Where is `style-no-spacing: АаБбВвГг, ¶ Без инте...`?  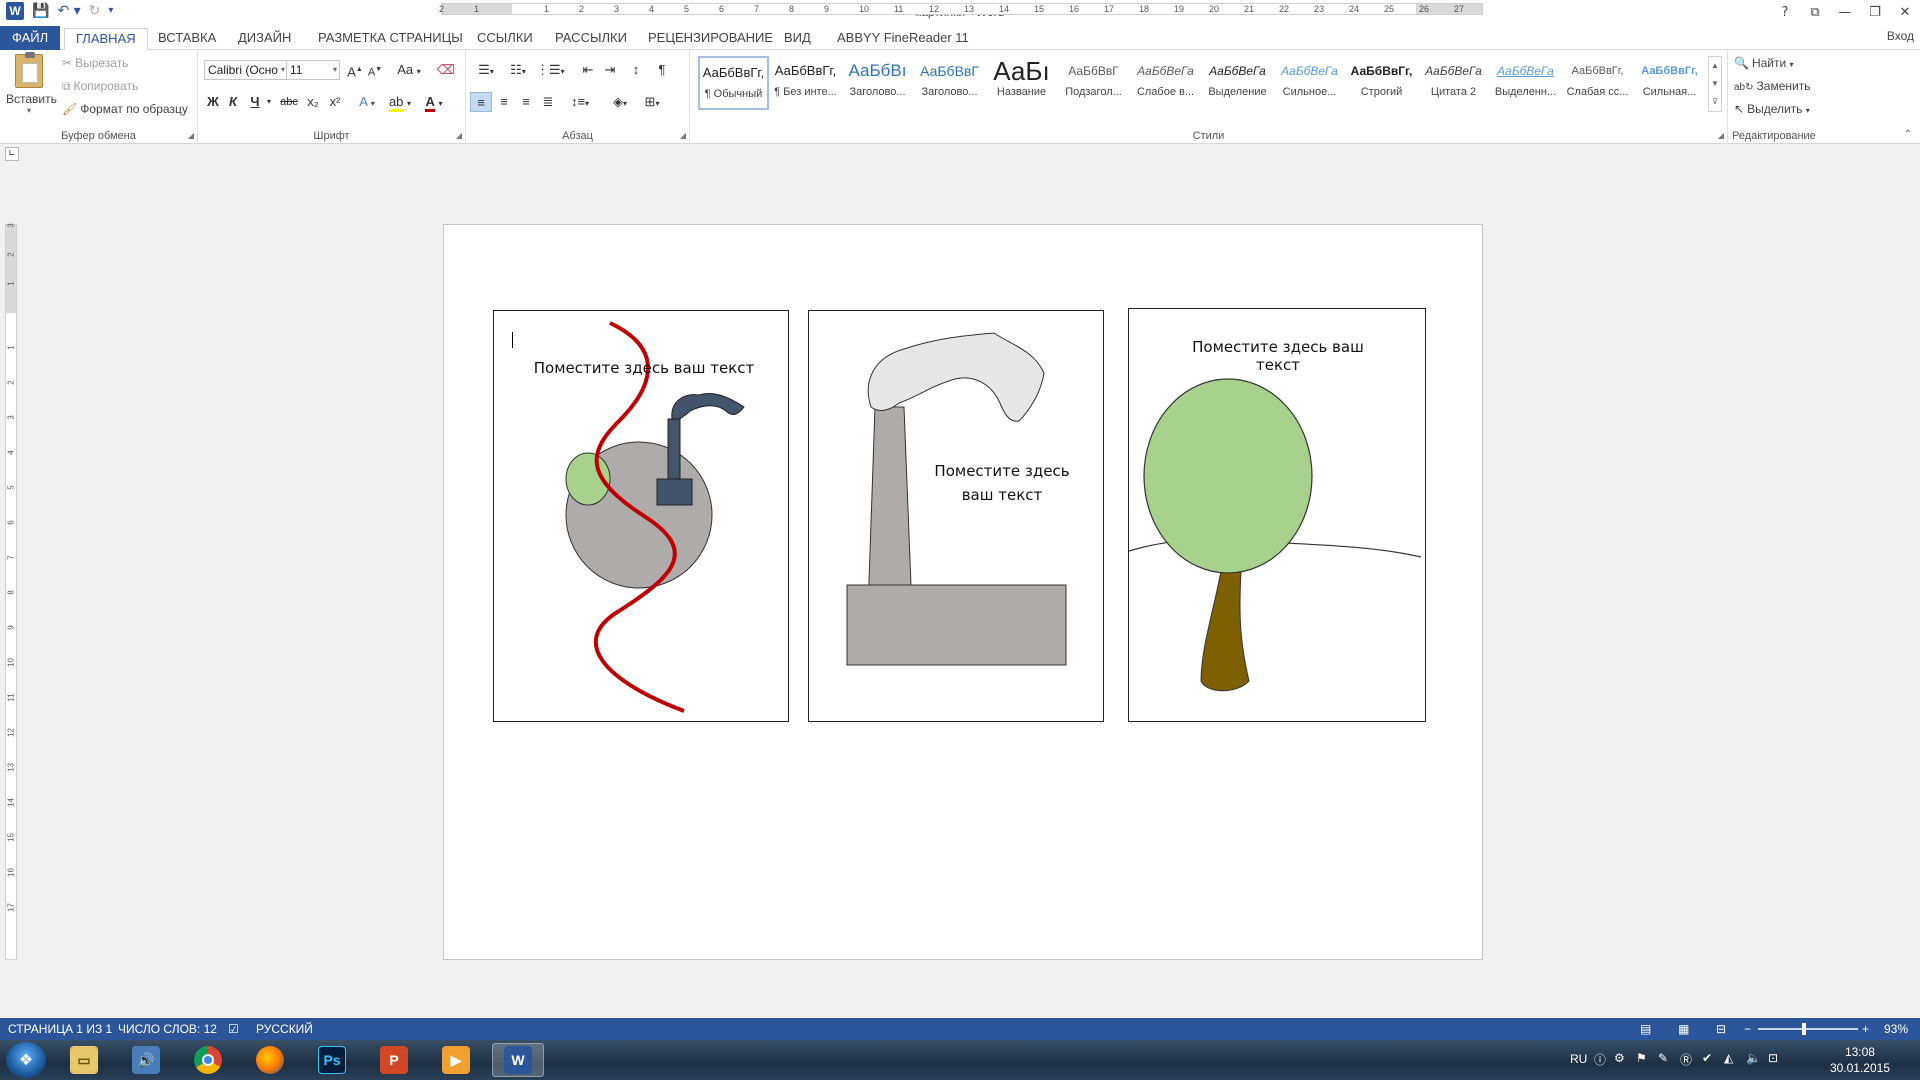 style-no-spacing: АаБбВвГг, ¶ Без инте... is located at coordinates (805, 83).